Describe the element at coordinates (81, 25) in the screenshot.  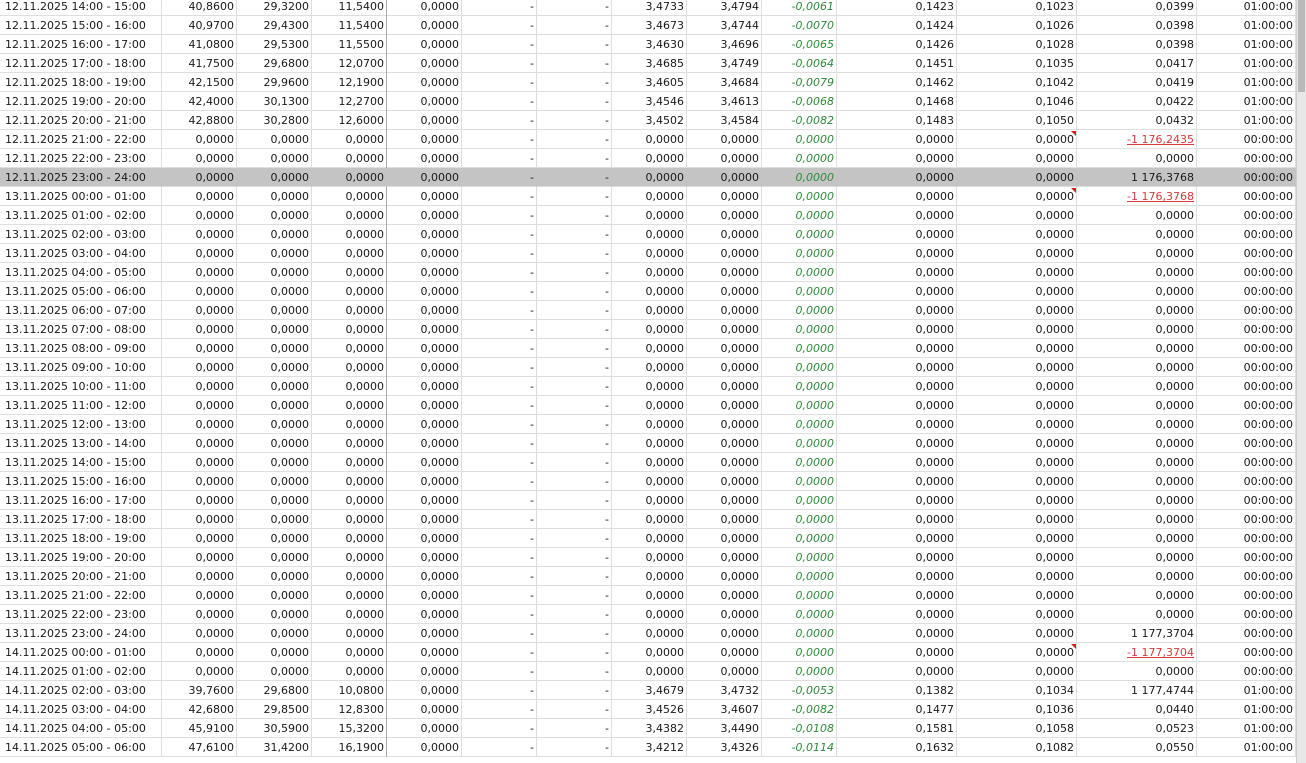
I see `cell-period: 12.11.2025 15:00 - 16:00` at that location.